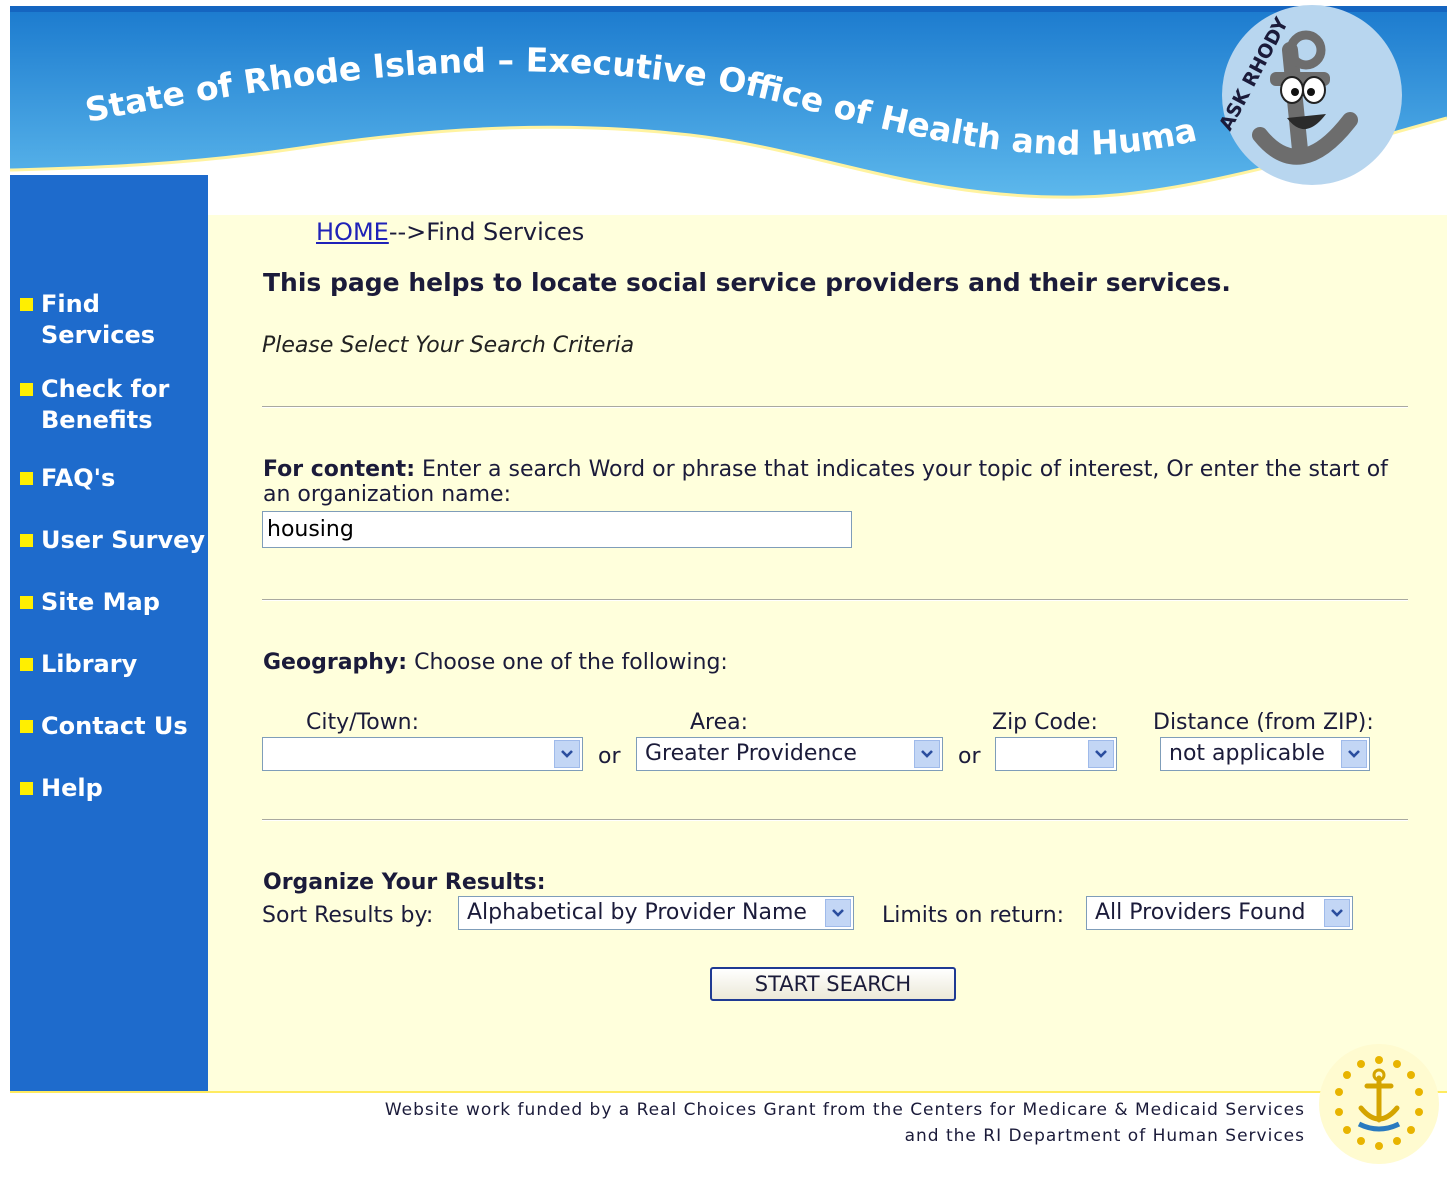 Image resolution: width=1447 pixels, height=1181 pixels. I want to click on sidebar-item-contact-us: Contact Us, so click(113, 726).